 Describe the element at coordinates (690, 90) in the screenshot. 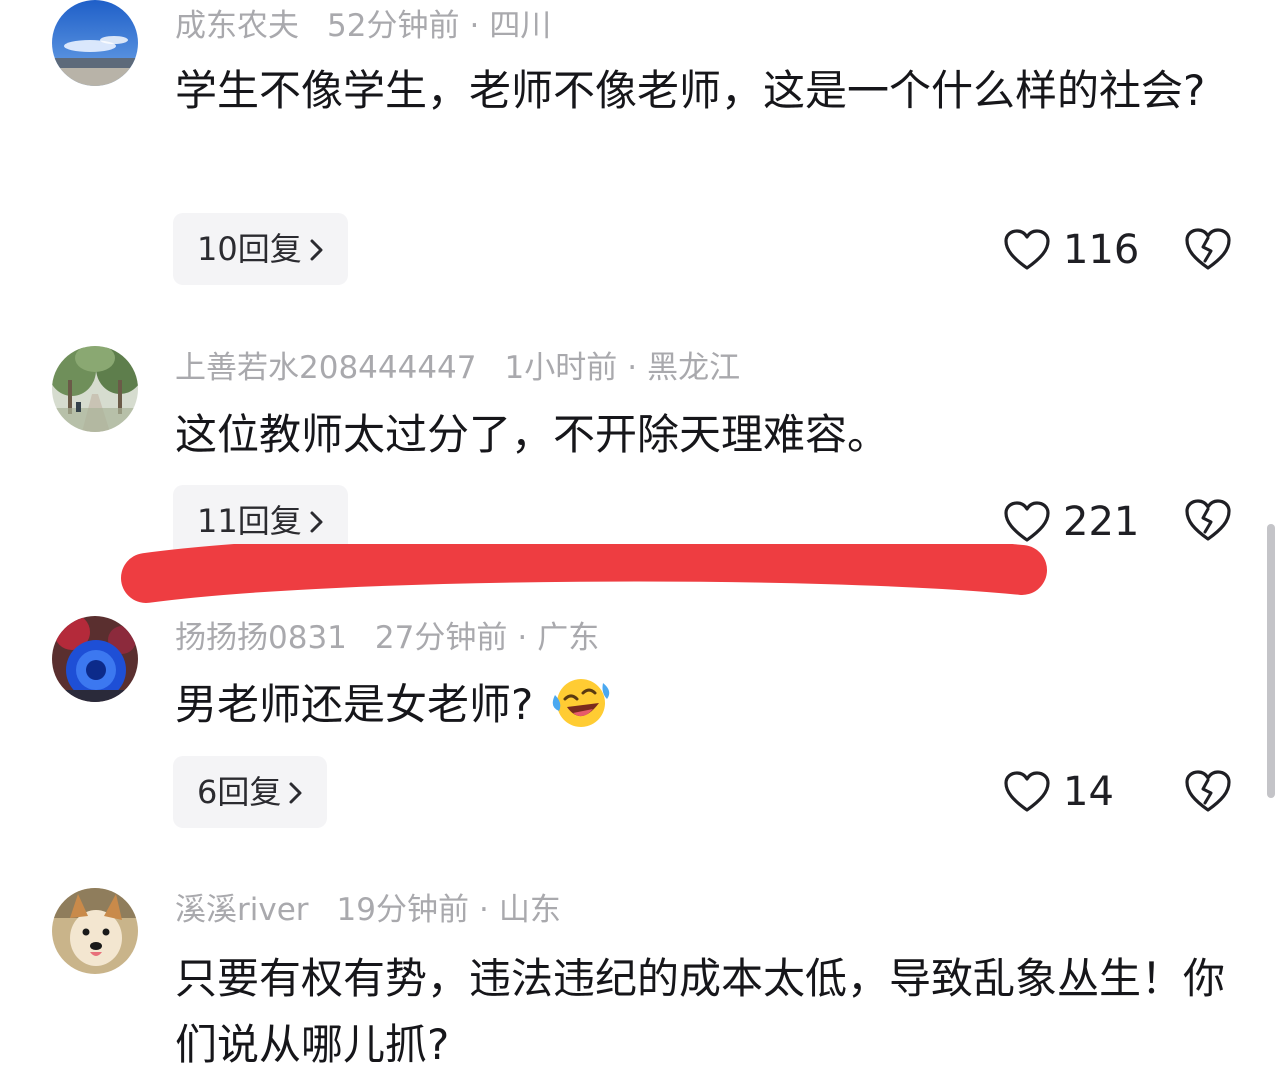

I see `comment-text: 学生不像学生，老师不像老师，这是一个什么样的社会?` at that location.